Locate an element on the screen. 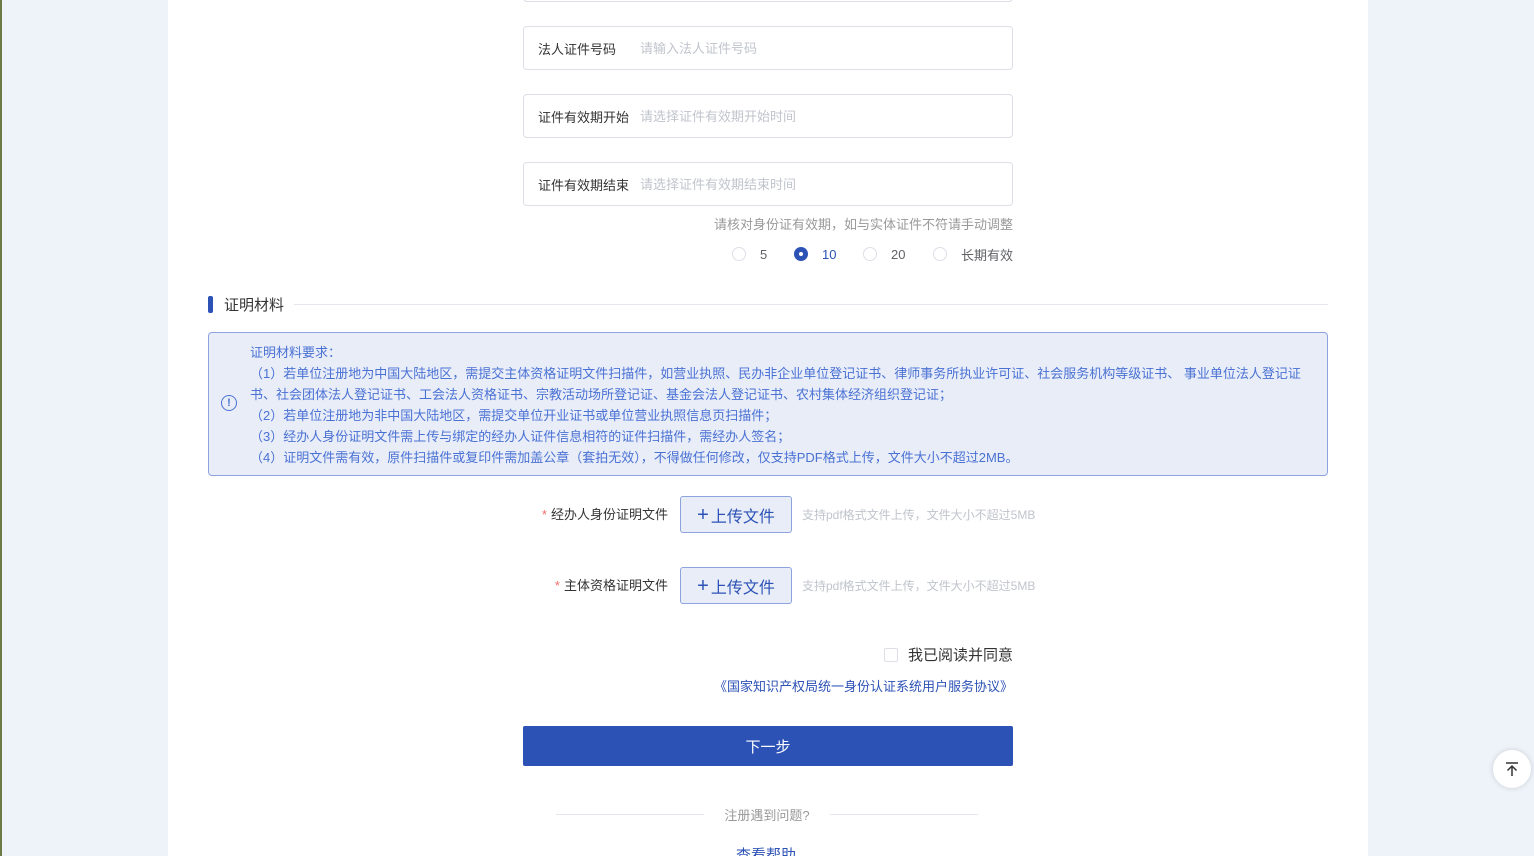  agent-id-upload-row: * 经办人身份证明文件 + 上传文件 支持pdf格式文件上传，文件大小不超过5MB is located at coordinates (768, 515).